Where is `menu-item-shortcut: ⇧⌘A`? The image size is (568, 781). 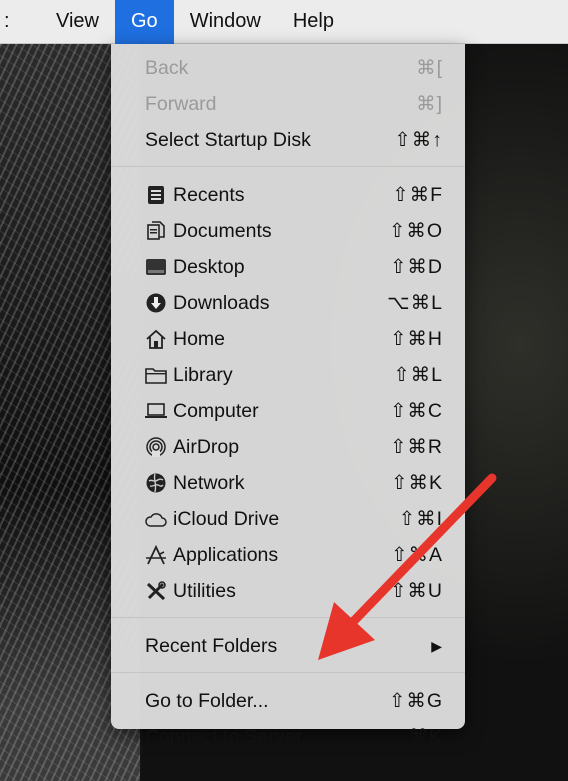
menu-item-shortcut: ⇧⌘A is located at coordinates (417, 555).